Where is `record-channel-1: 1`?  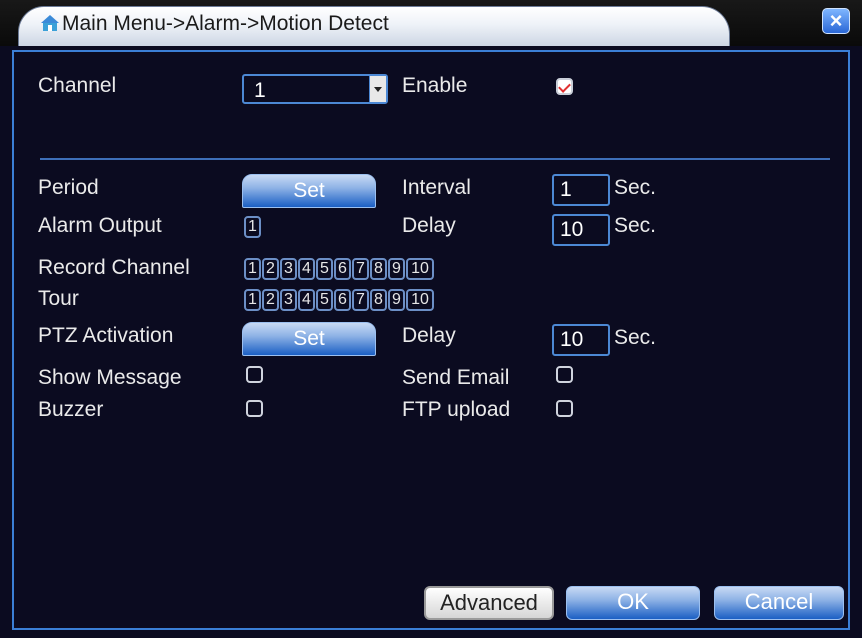 record-channel-1: 1 is located at coordinates (252, 269).